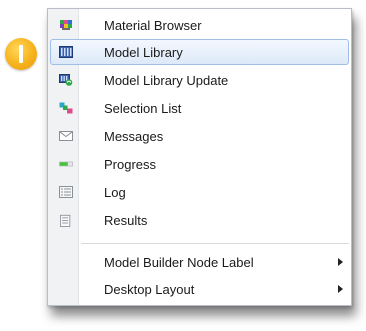 The height and width of the screenshot is (331, 366). What do you see at coordinates (199, 220) in the screenshot?
I see `menu-item-results: Results` at bounding box center [199, 220].